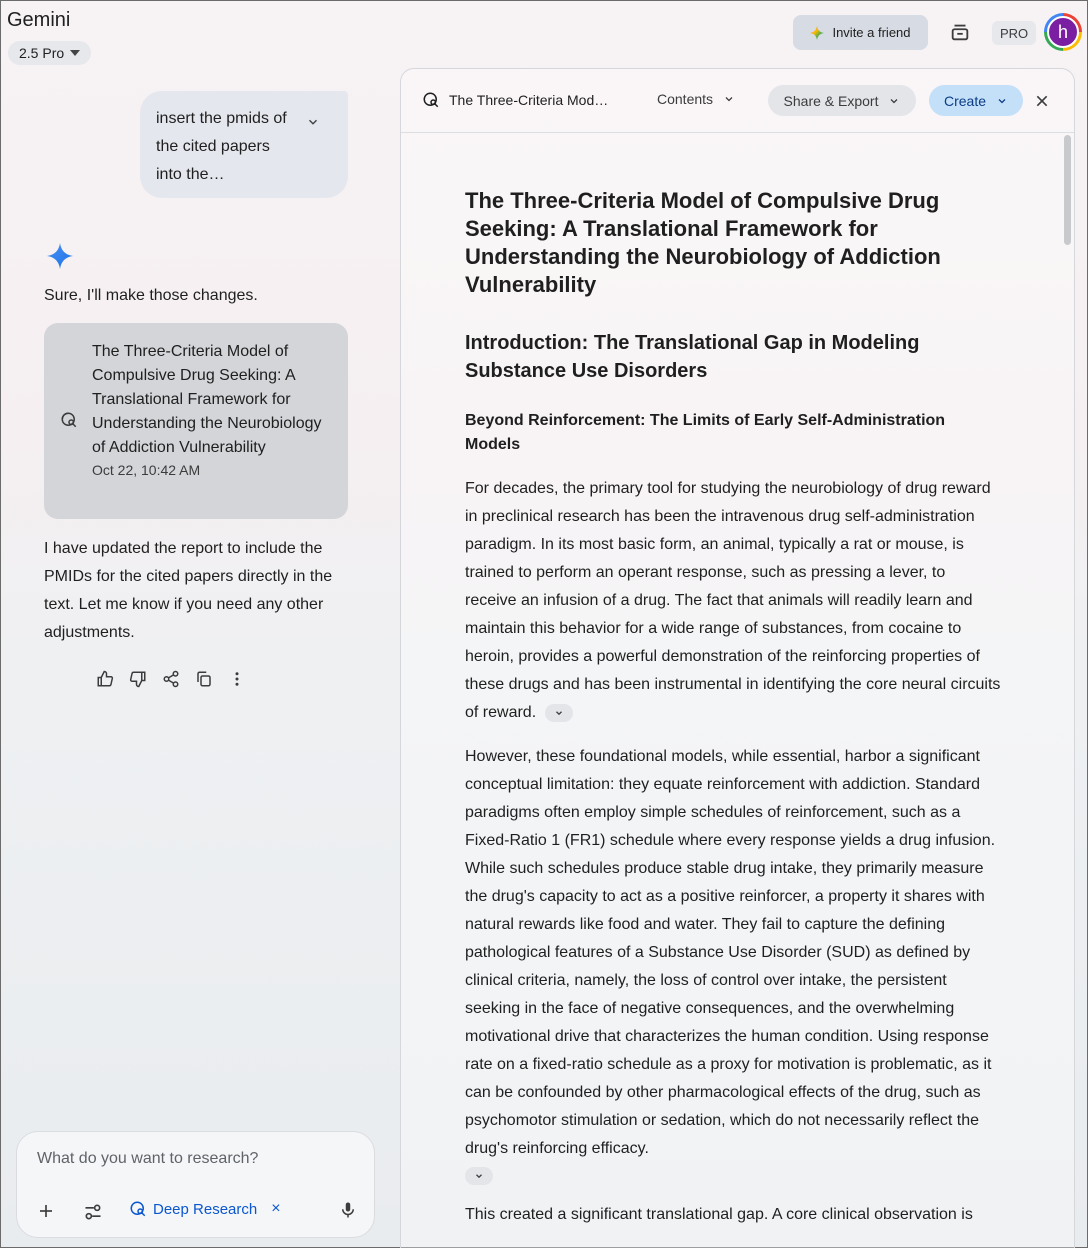 The width and height of the screenshot is (1088, 1248). What do you see at coordinates (204, 679) in the screenshot?
I see `copy-icon` at bounding box center [204, 679].